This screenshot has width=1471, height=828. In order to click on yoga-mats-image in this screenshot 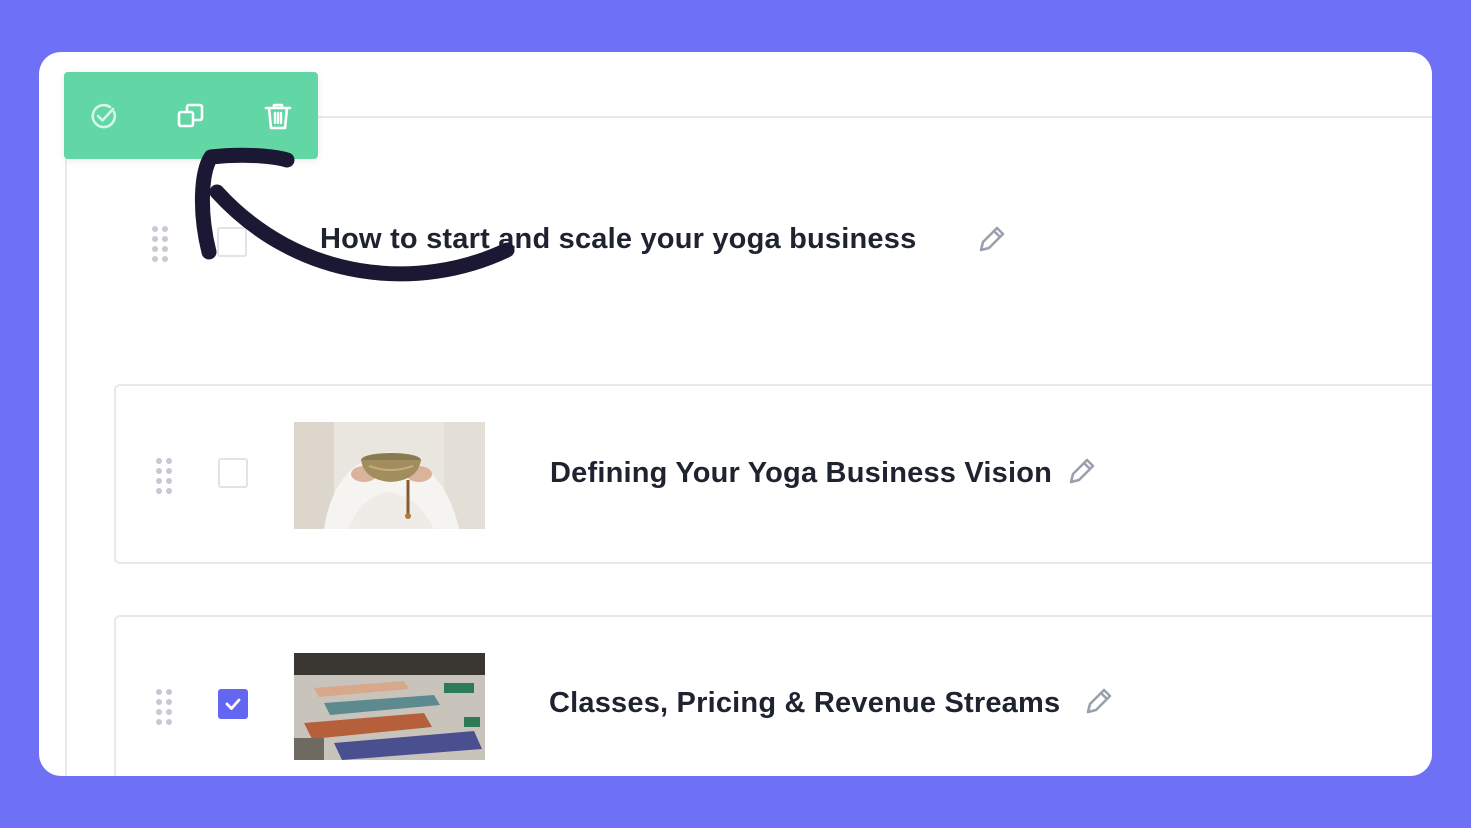, I will do `click(389, 706)`.